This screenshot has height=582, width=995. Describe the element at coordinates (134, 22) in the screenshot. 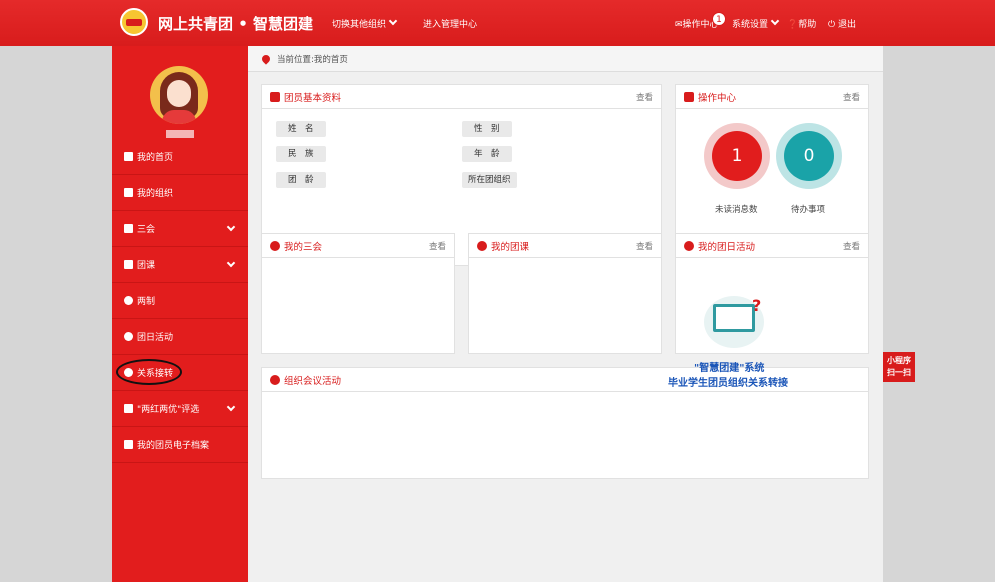

I see `youth-league-logo-icon` at that location.